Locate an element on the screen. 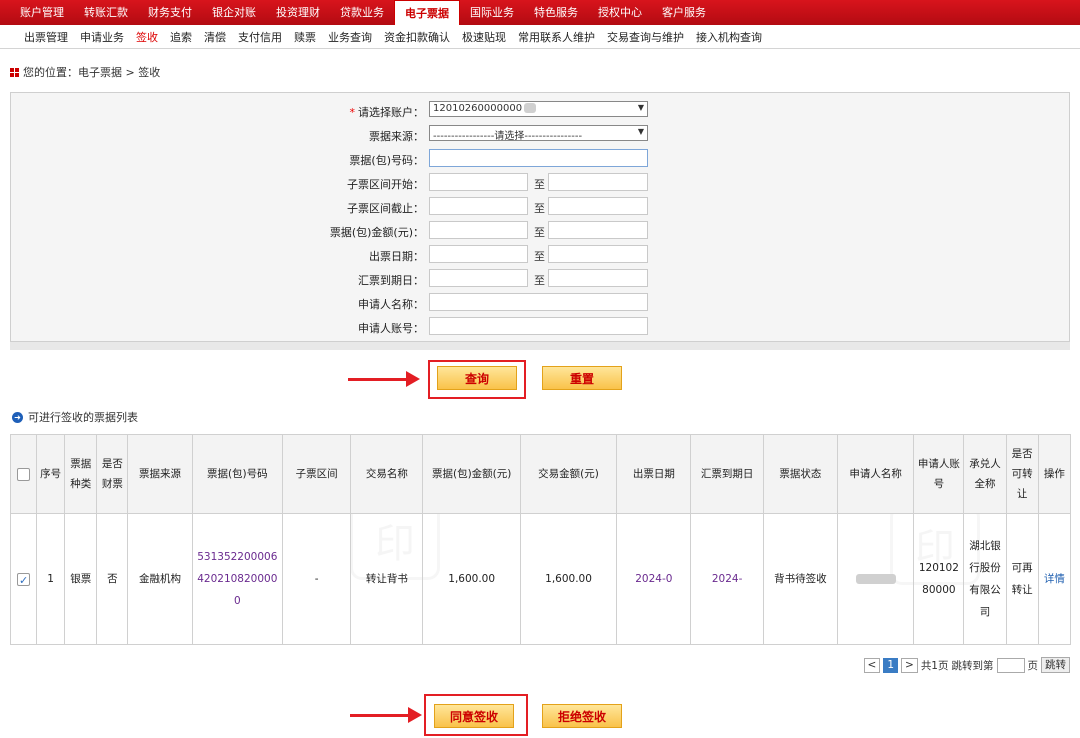  cell-applicant-name is located at coordinates (875, 579).